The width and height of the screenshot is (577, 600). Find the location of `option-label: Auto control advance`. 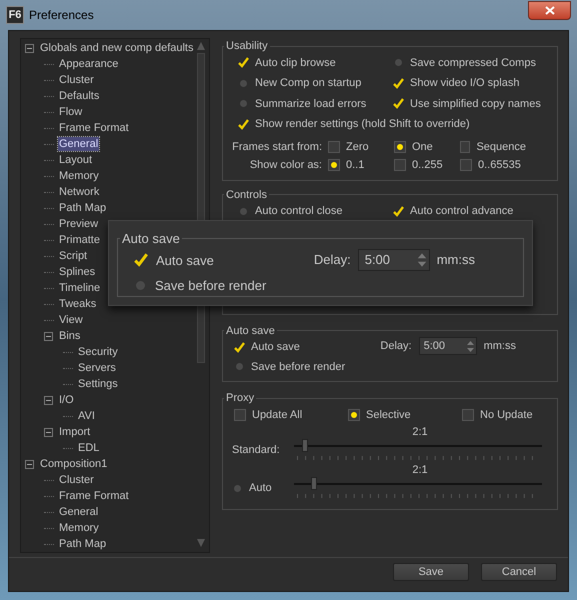

option-label: Auto control advance is located at coordinates (462, 211).